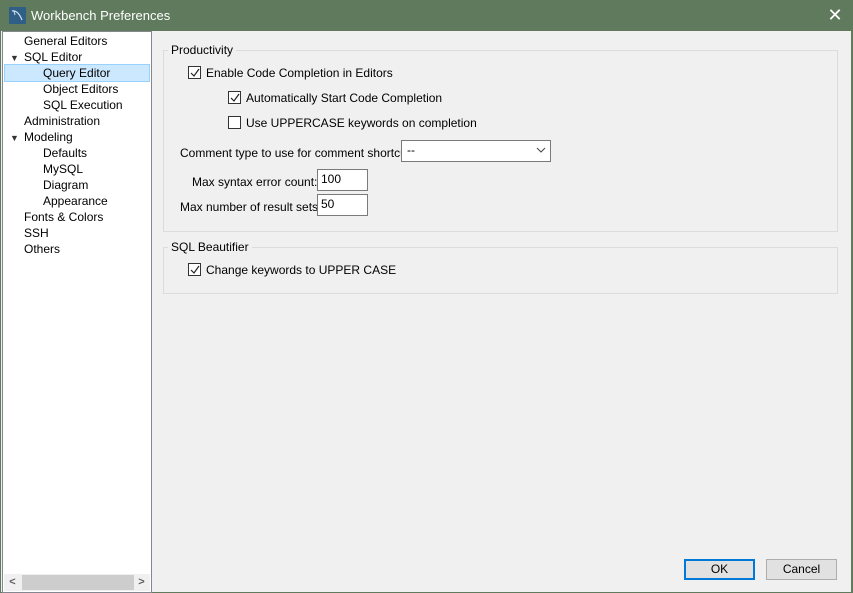 The height and width of the screenshot is (593, 853). I want to click on auto-start-completion-checkbox, so click(234, 97).